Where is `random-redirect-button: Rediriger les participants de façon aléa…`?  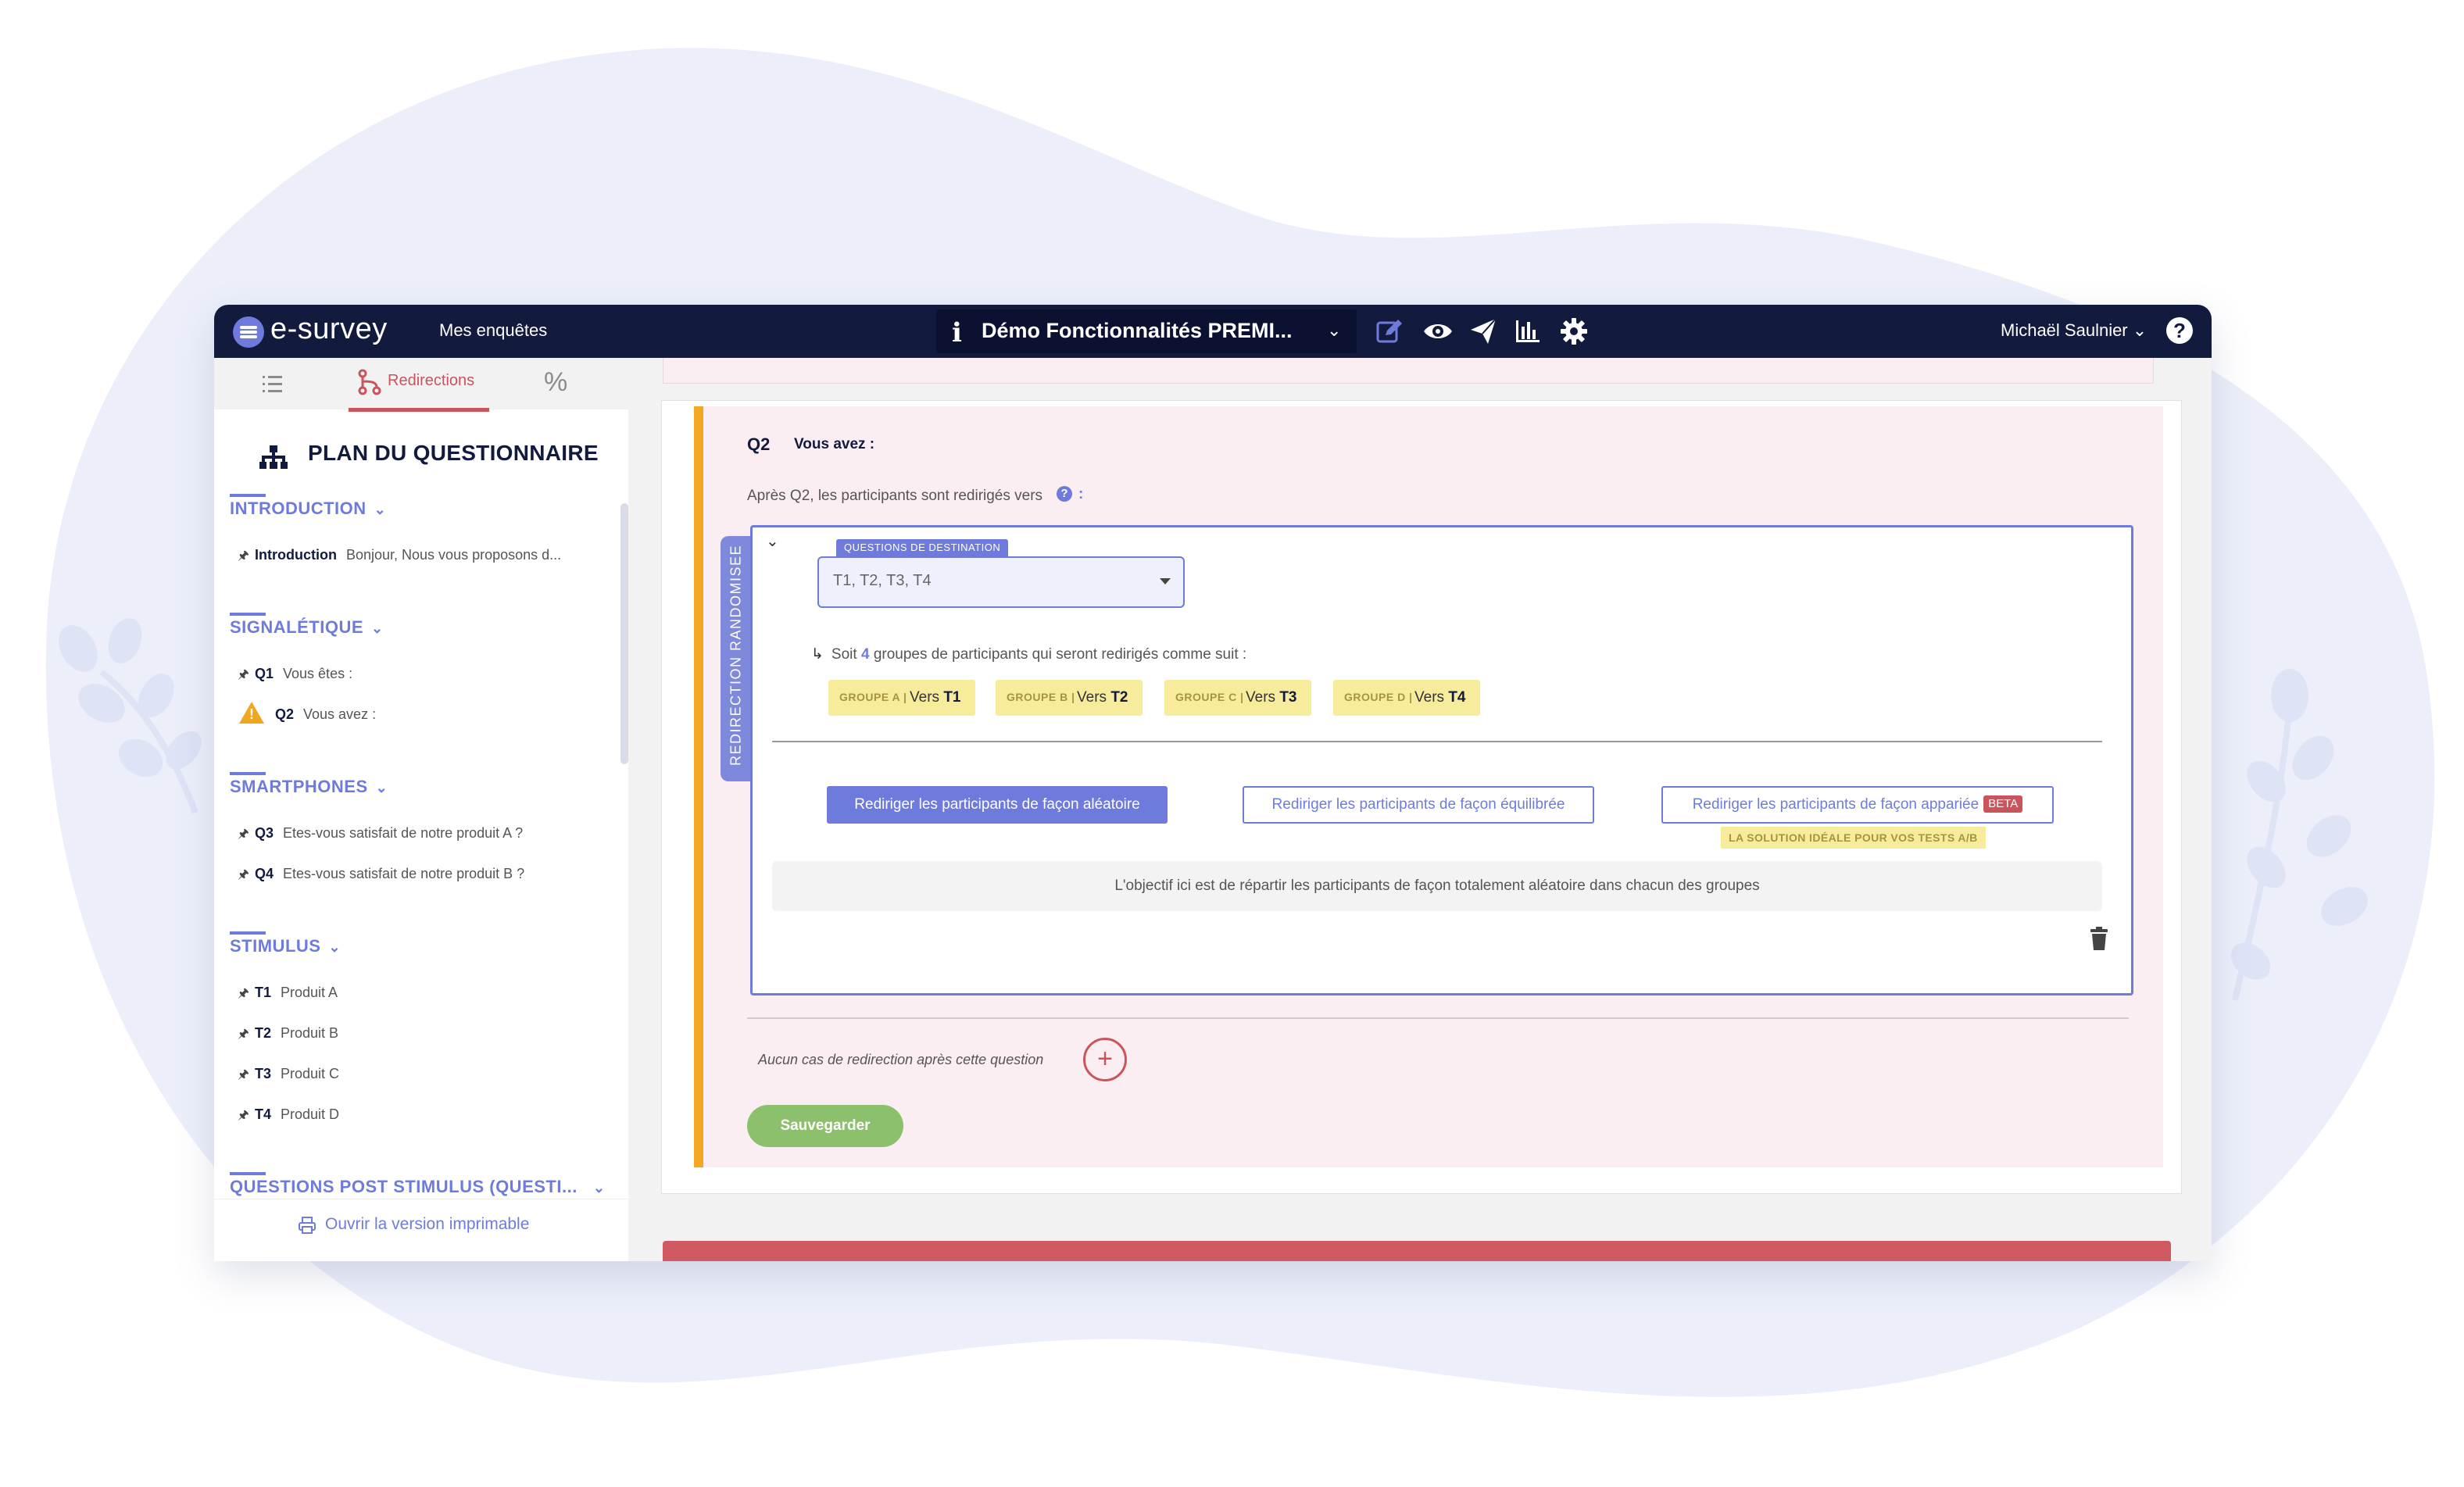
random-redirect-button: Rediriger les participants de façon aléa… is located at coordinates (997, 805).